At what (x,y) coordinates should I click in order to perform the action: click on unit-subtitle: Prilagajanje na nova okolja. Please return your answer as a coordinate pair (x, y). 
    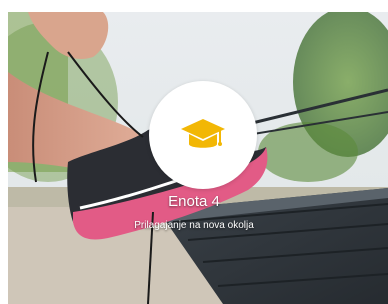
    Looking at the image, I should click on (194, 225).